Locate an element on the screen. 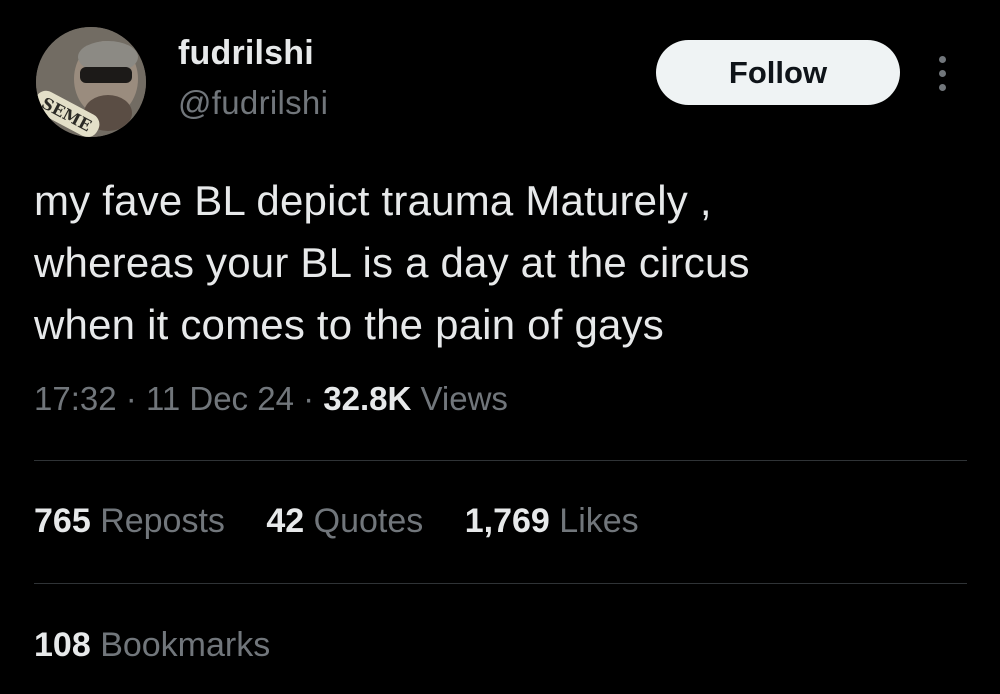 The image size is (1000, 694). quotes-stat: 42 Quotes is located at coordinates (344, 521).